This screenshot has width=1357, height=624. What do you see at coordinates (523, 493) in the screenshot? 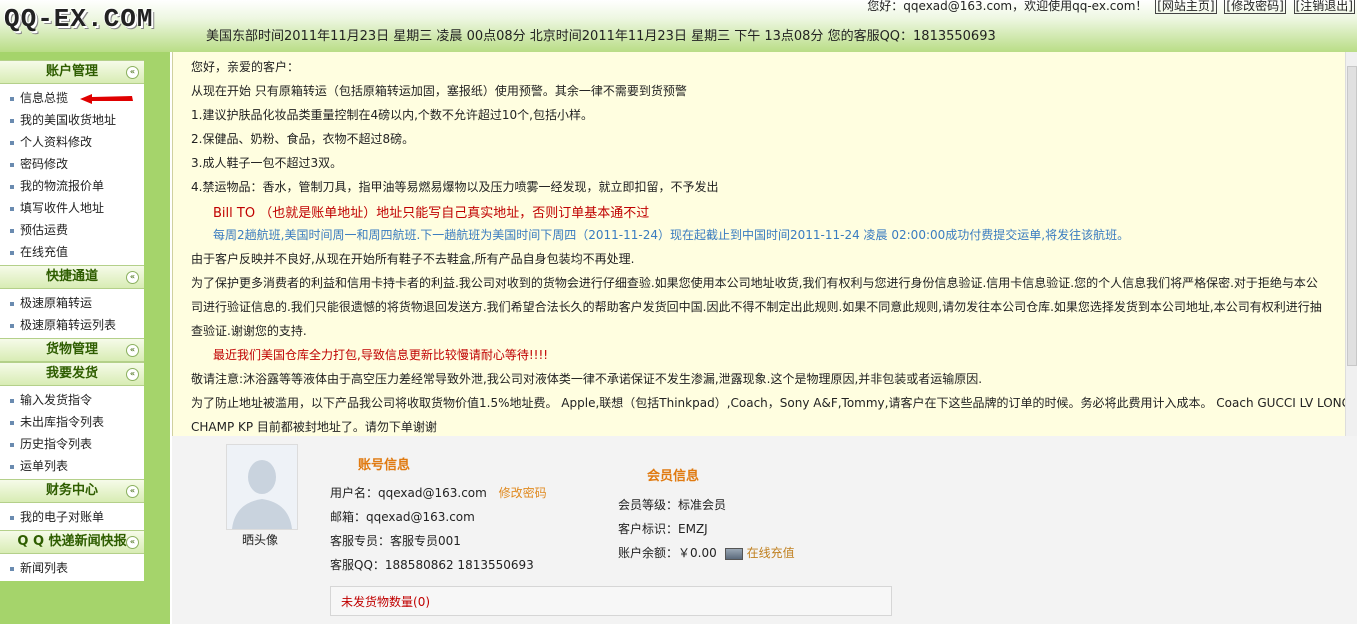
I see `change-password-link: 修改密码` at bounding box center [523, 493].